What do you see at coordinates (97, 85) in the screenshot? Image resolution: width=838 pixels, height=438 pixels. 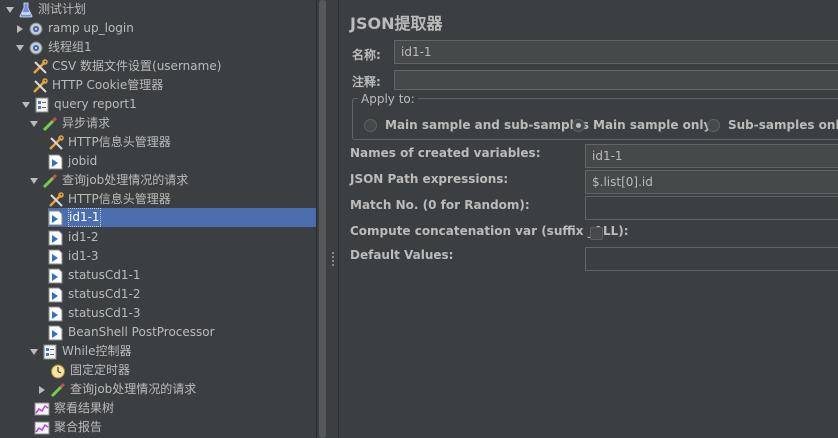 I see `tree-item-cookie-manager: HTTP Cookie管理器` at bounding box center [97, 85].